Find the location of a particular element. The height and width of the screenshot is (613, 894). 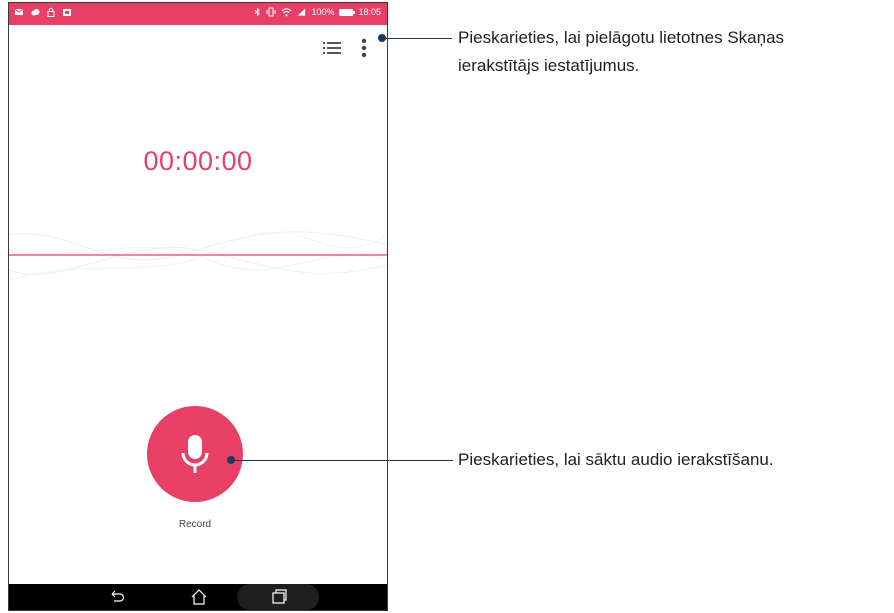

recording-timer: 00:00:00 is located at coordinates (198, 161).